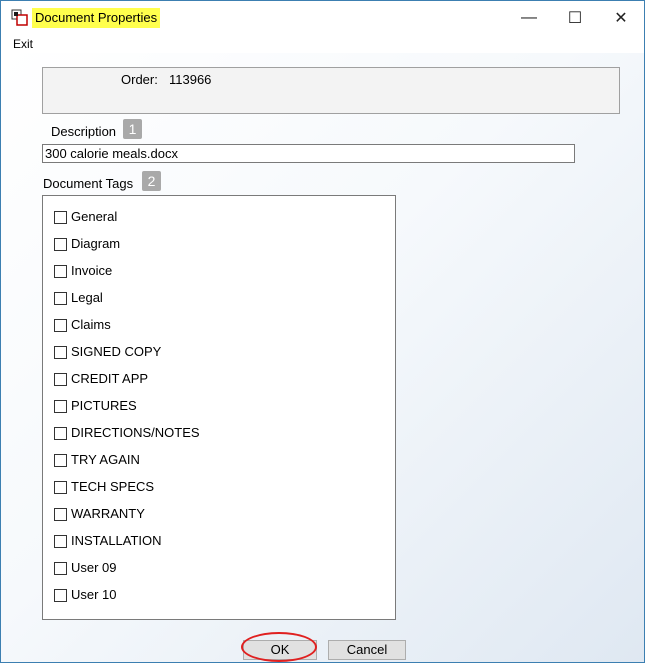 The image size is (645, 663). What do you see at coordinates (367, 650) in the screenshot?
I see `cancel-button: Cancel` at bounding box center [367, 650].